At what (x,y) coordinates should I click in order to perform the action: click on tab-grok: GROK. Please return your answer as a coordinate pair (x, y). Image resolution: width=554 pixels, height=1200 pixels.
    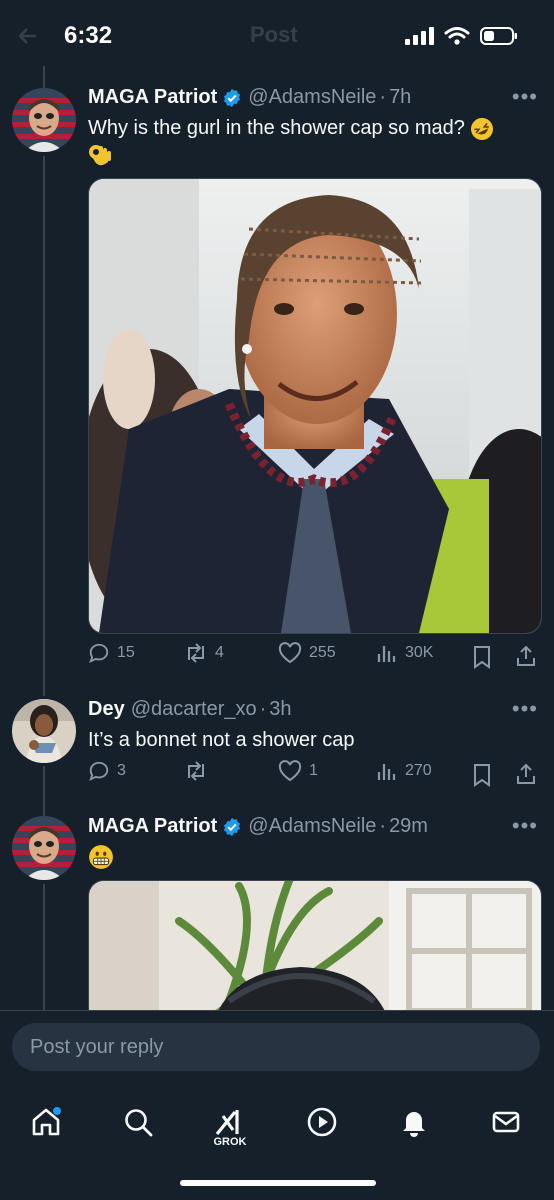
    Looking at the image, I should click on (230, 1128).